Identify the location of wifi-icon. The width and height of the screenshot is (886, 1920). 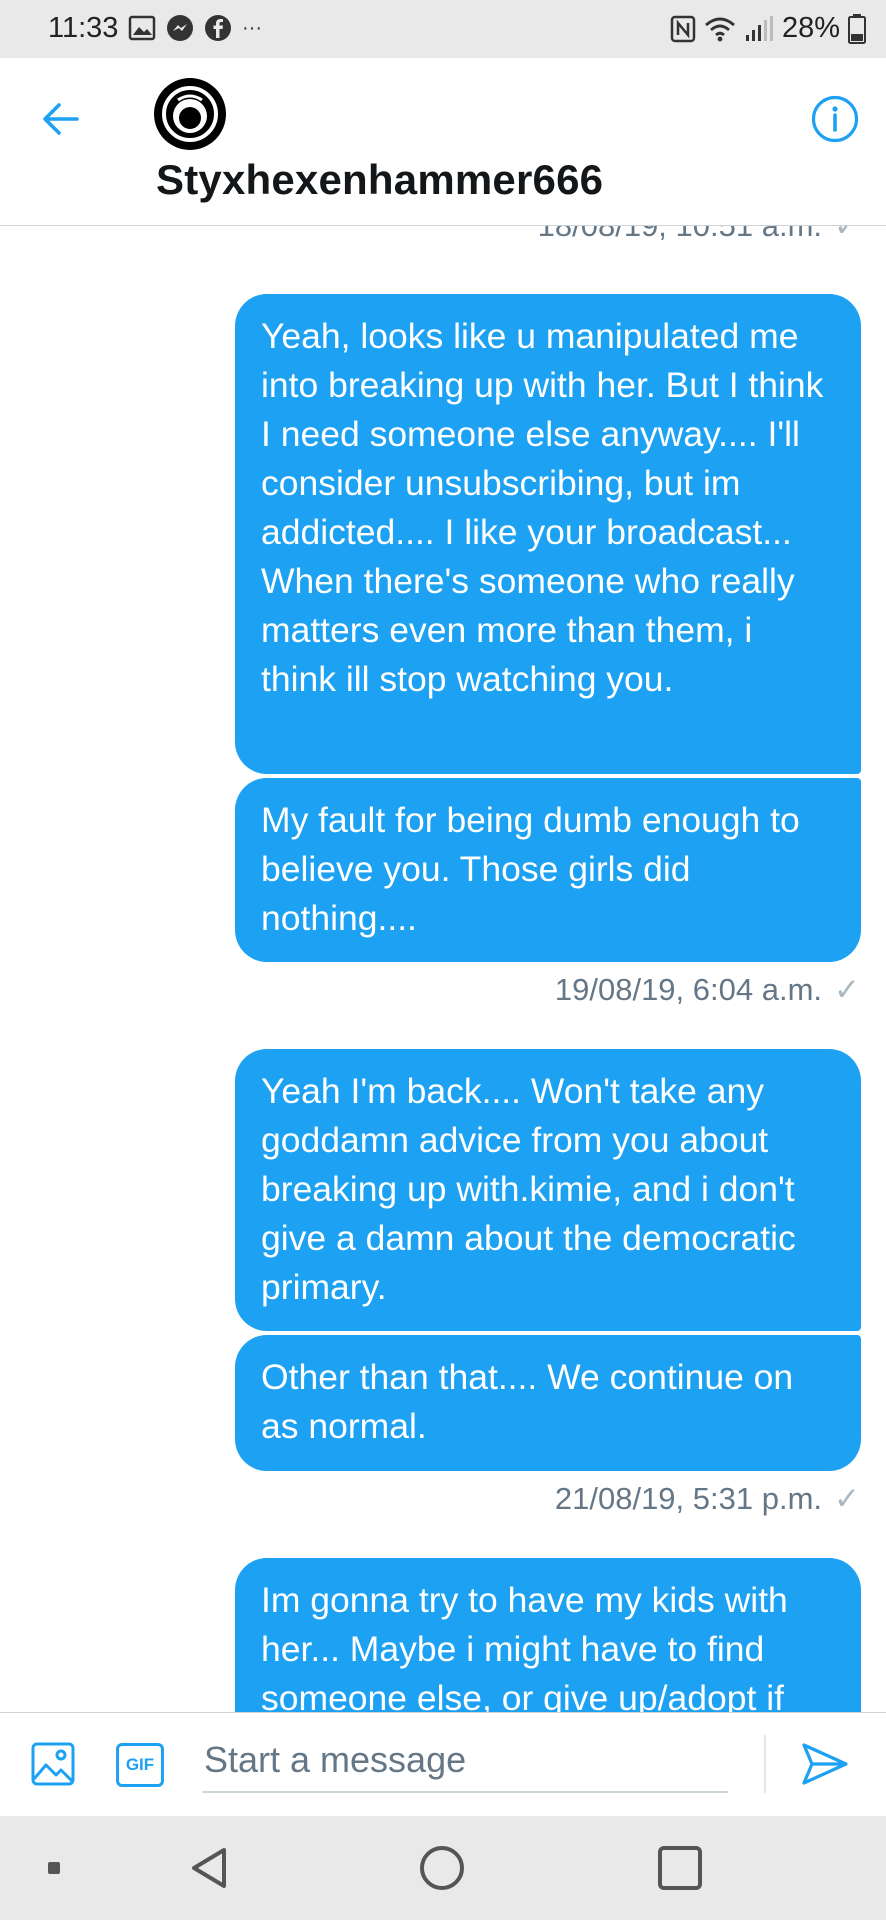
(720, 29).